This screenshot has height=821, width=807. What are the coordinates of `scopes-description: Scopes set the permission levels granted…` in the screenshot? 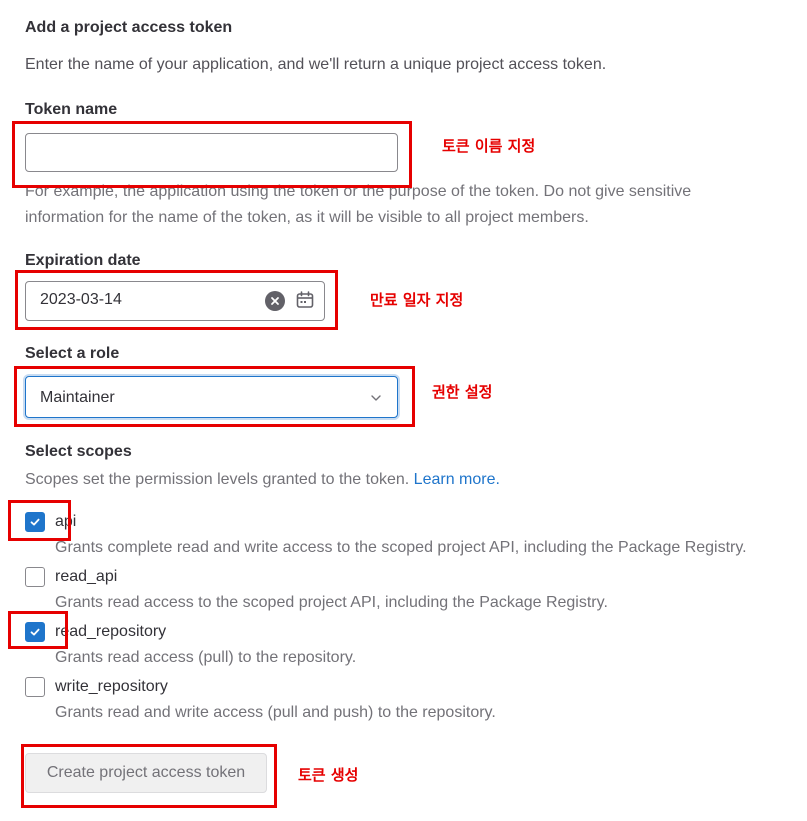 It's located at (262, 480).